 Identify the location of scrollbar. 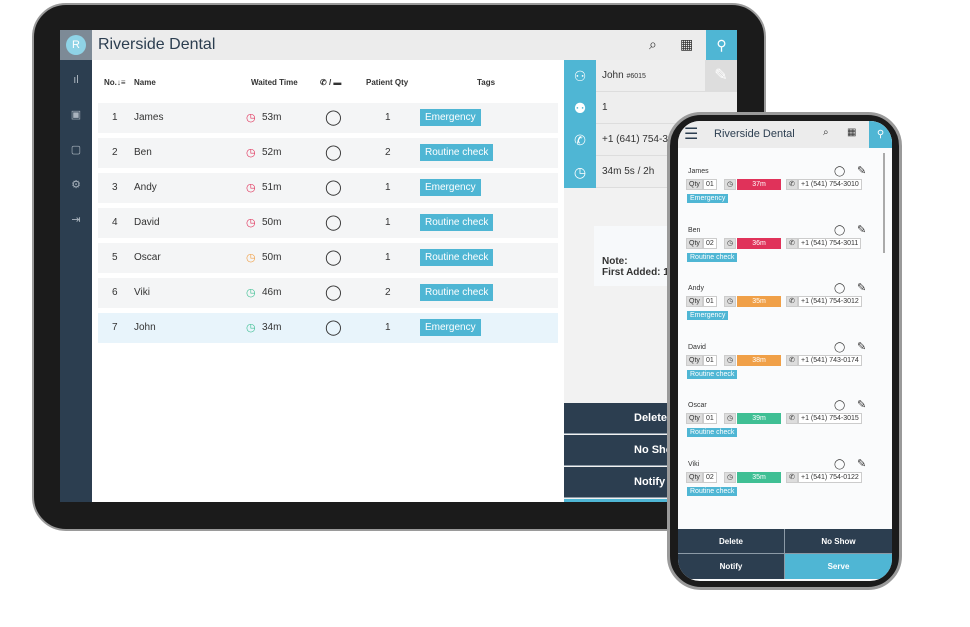
(884, 203).